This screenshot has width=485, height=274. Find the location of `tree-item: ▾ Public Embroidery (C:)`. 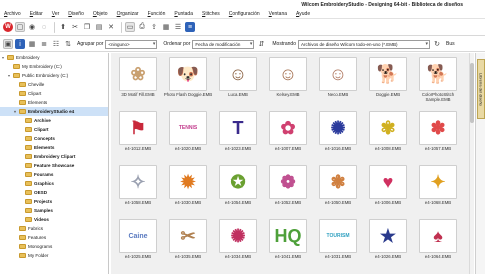

tree-item: ▾ Public Embroidery (C:) is located at coordinates (54, 75).